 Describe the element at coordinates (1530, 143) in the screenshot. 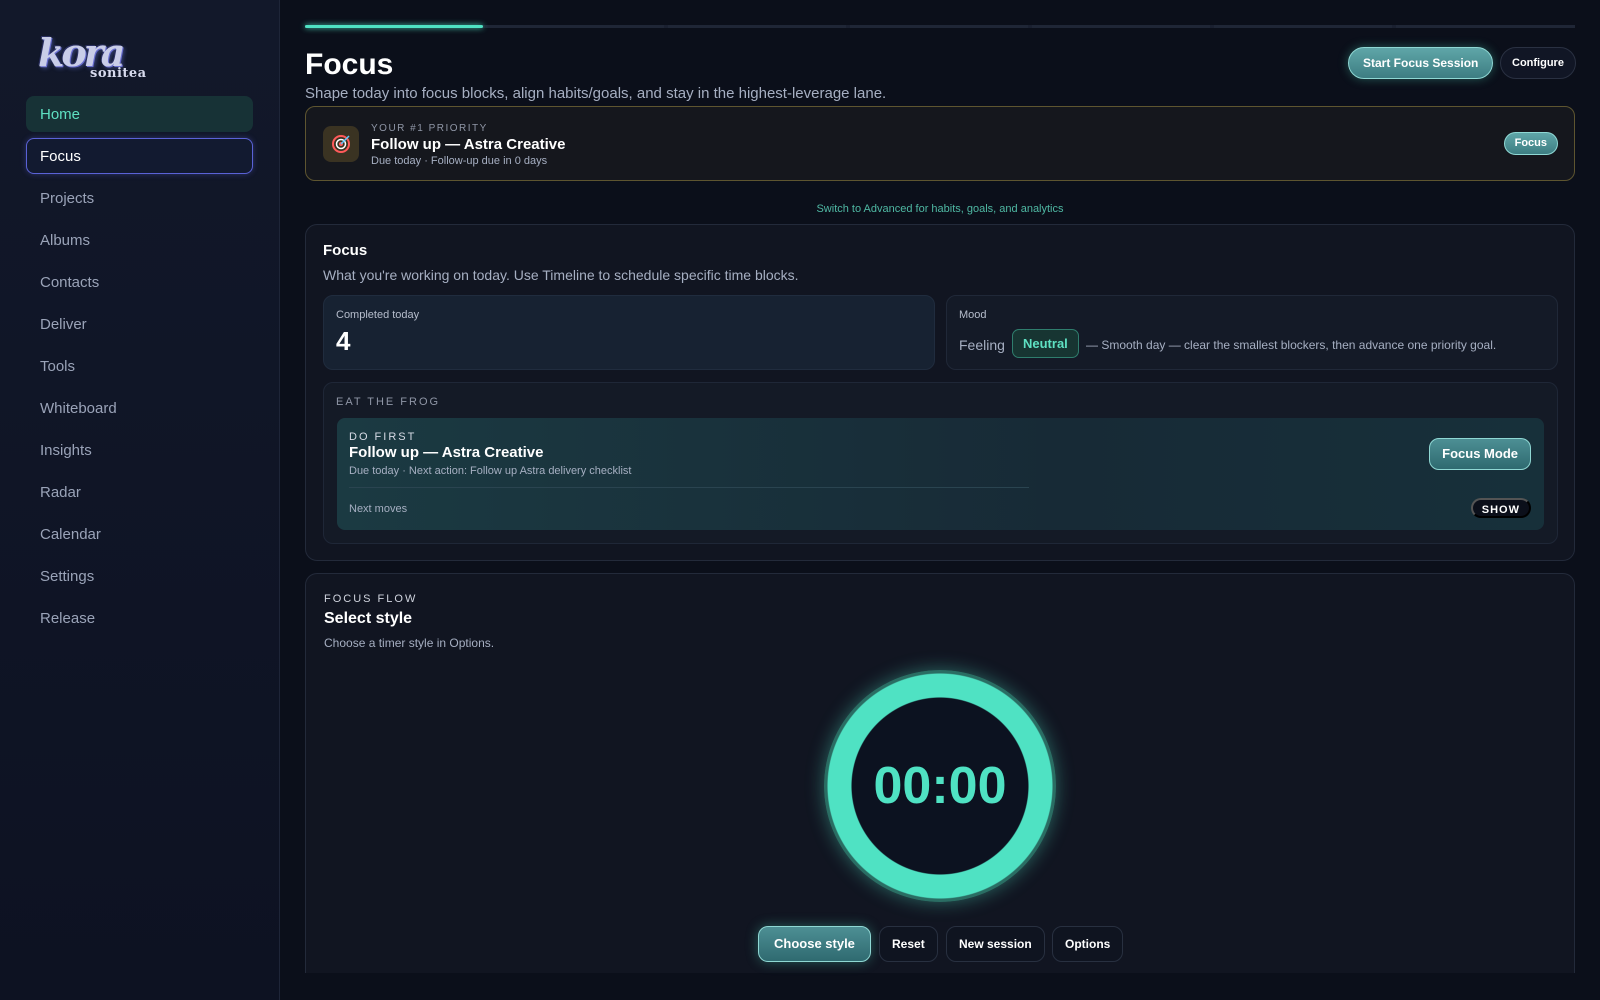

I see `priority-focus-button: Focus` at that location.